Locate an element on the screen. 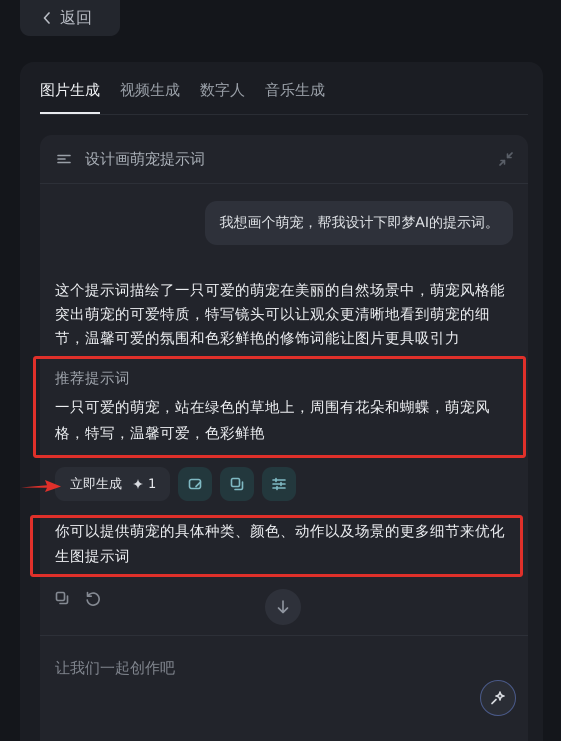  prompt-text: 一只可爱的萌宠，站在绿色的草地上，周围有花朵和蝴蝶，萌宠风格，特写，温馨可爱，色彩鲜艳 is located at coordinates (273, 421).